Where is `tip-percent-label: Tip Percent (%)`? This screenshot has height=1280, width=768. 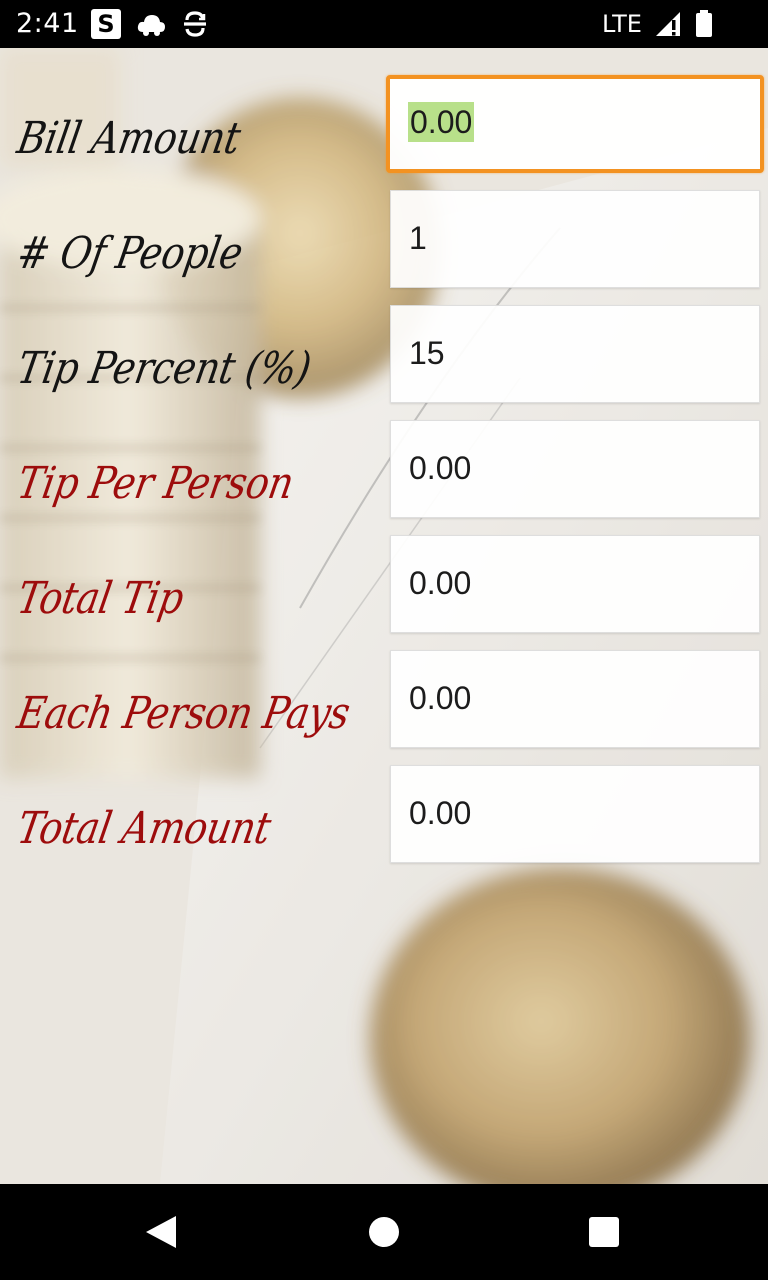
tip-percent-label: Tip Percent (%) is located at coordinates (164, 368).